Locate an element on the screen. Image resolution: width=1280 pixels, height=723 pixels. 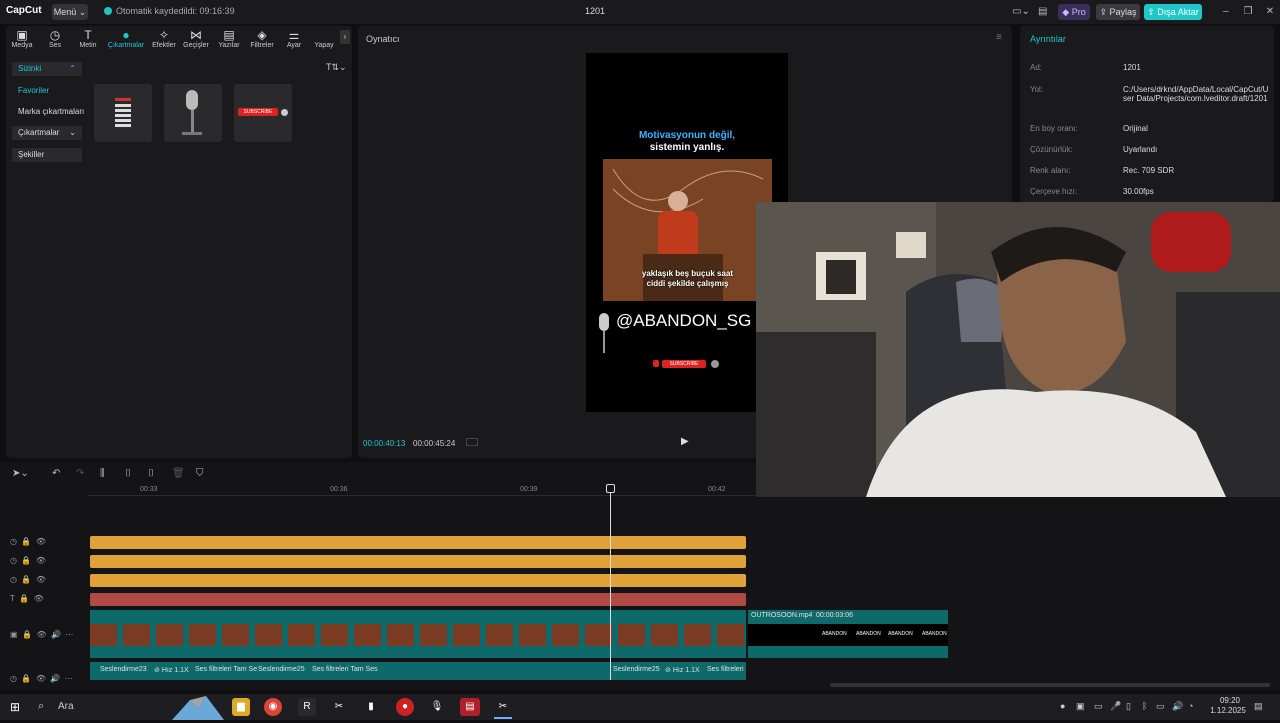
microphone-app-icon: ▮ is located at coordinates (371, 707).